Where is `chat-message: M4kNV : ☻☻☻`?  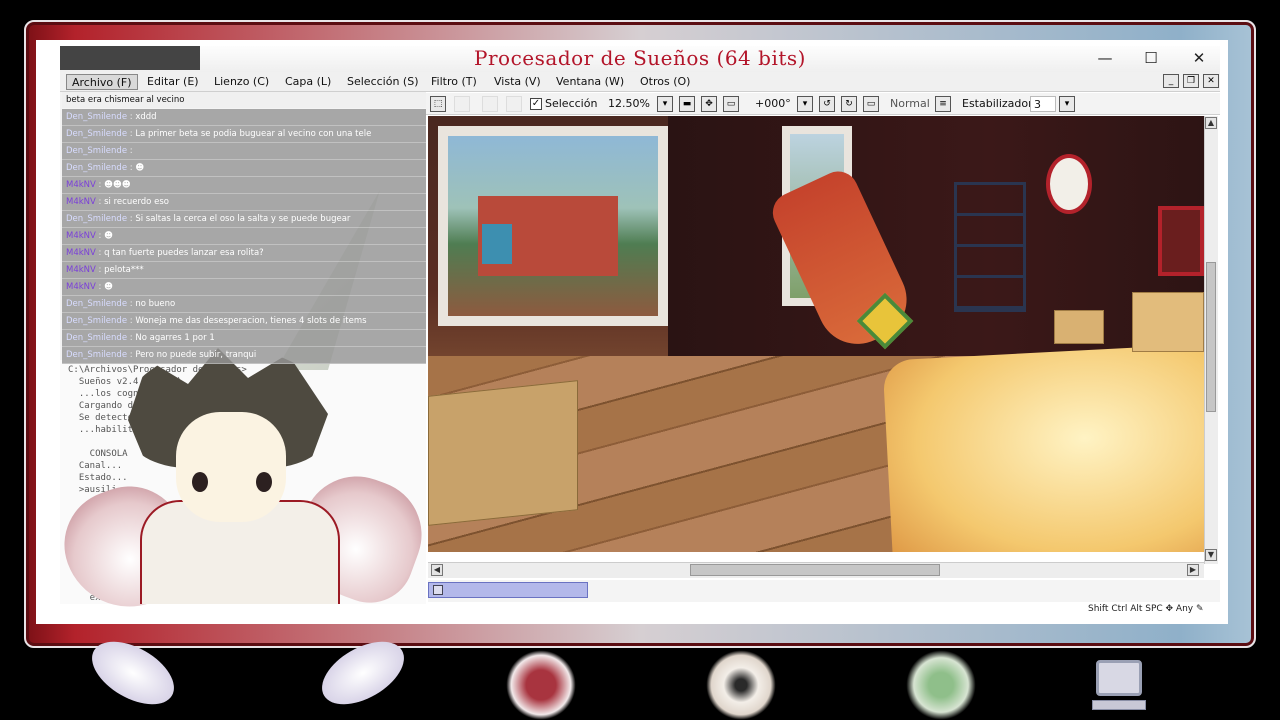
chat-message: M4kNV : ☻☻☻ is located at coordinates (244, 185).